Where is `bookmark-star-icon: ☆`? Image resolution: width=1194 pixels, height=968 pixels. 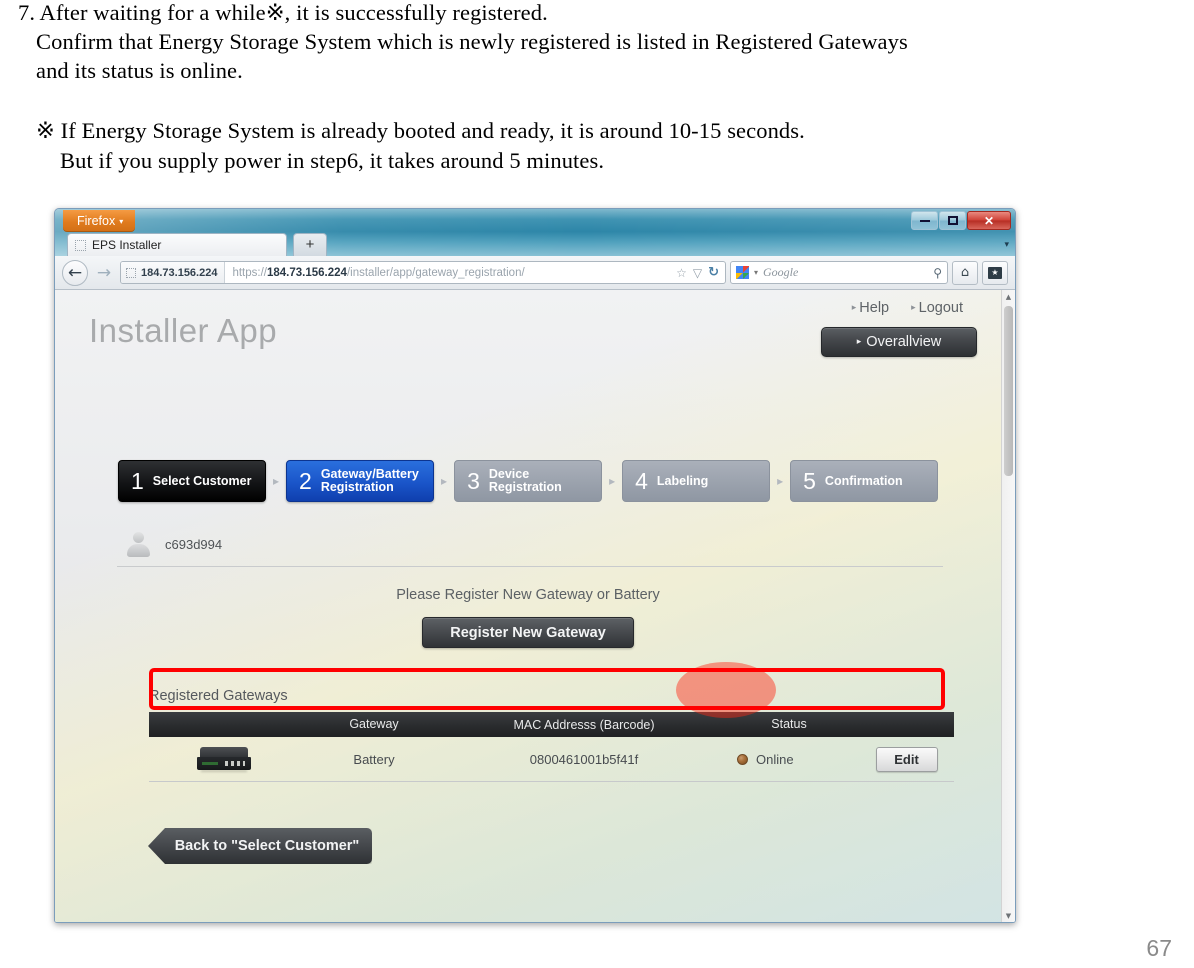 bookmark-star-icon: ☆ is located at coordinates (681, 273).